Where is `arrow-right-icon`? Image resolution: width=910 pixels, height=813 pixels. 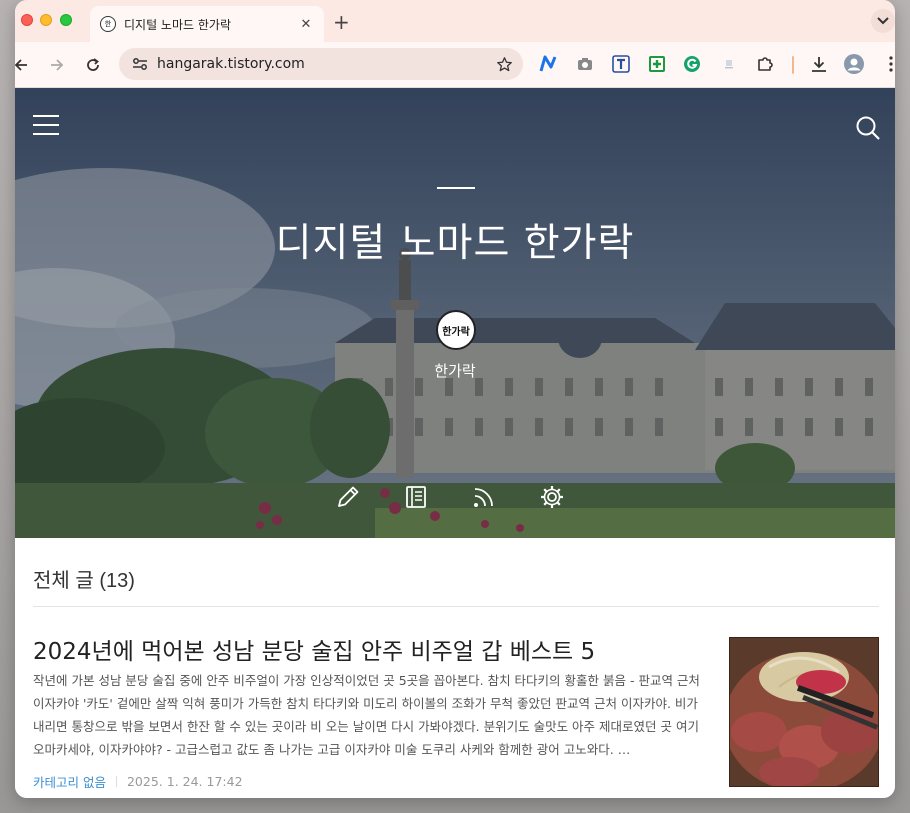 arrow-right-icon is located at coordinates (57, 65).